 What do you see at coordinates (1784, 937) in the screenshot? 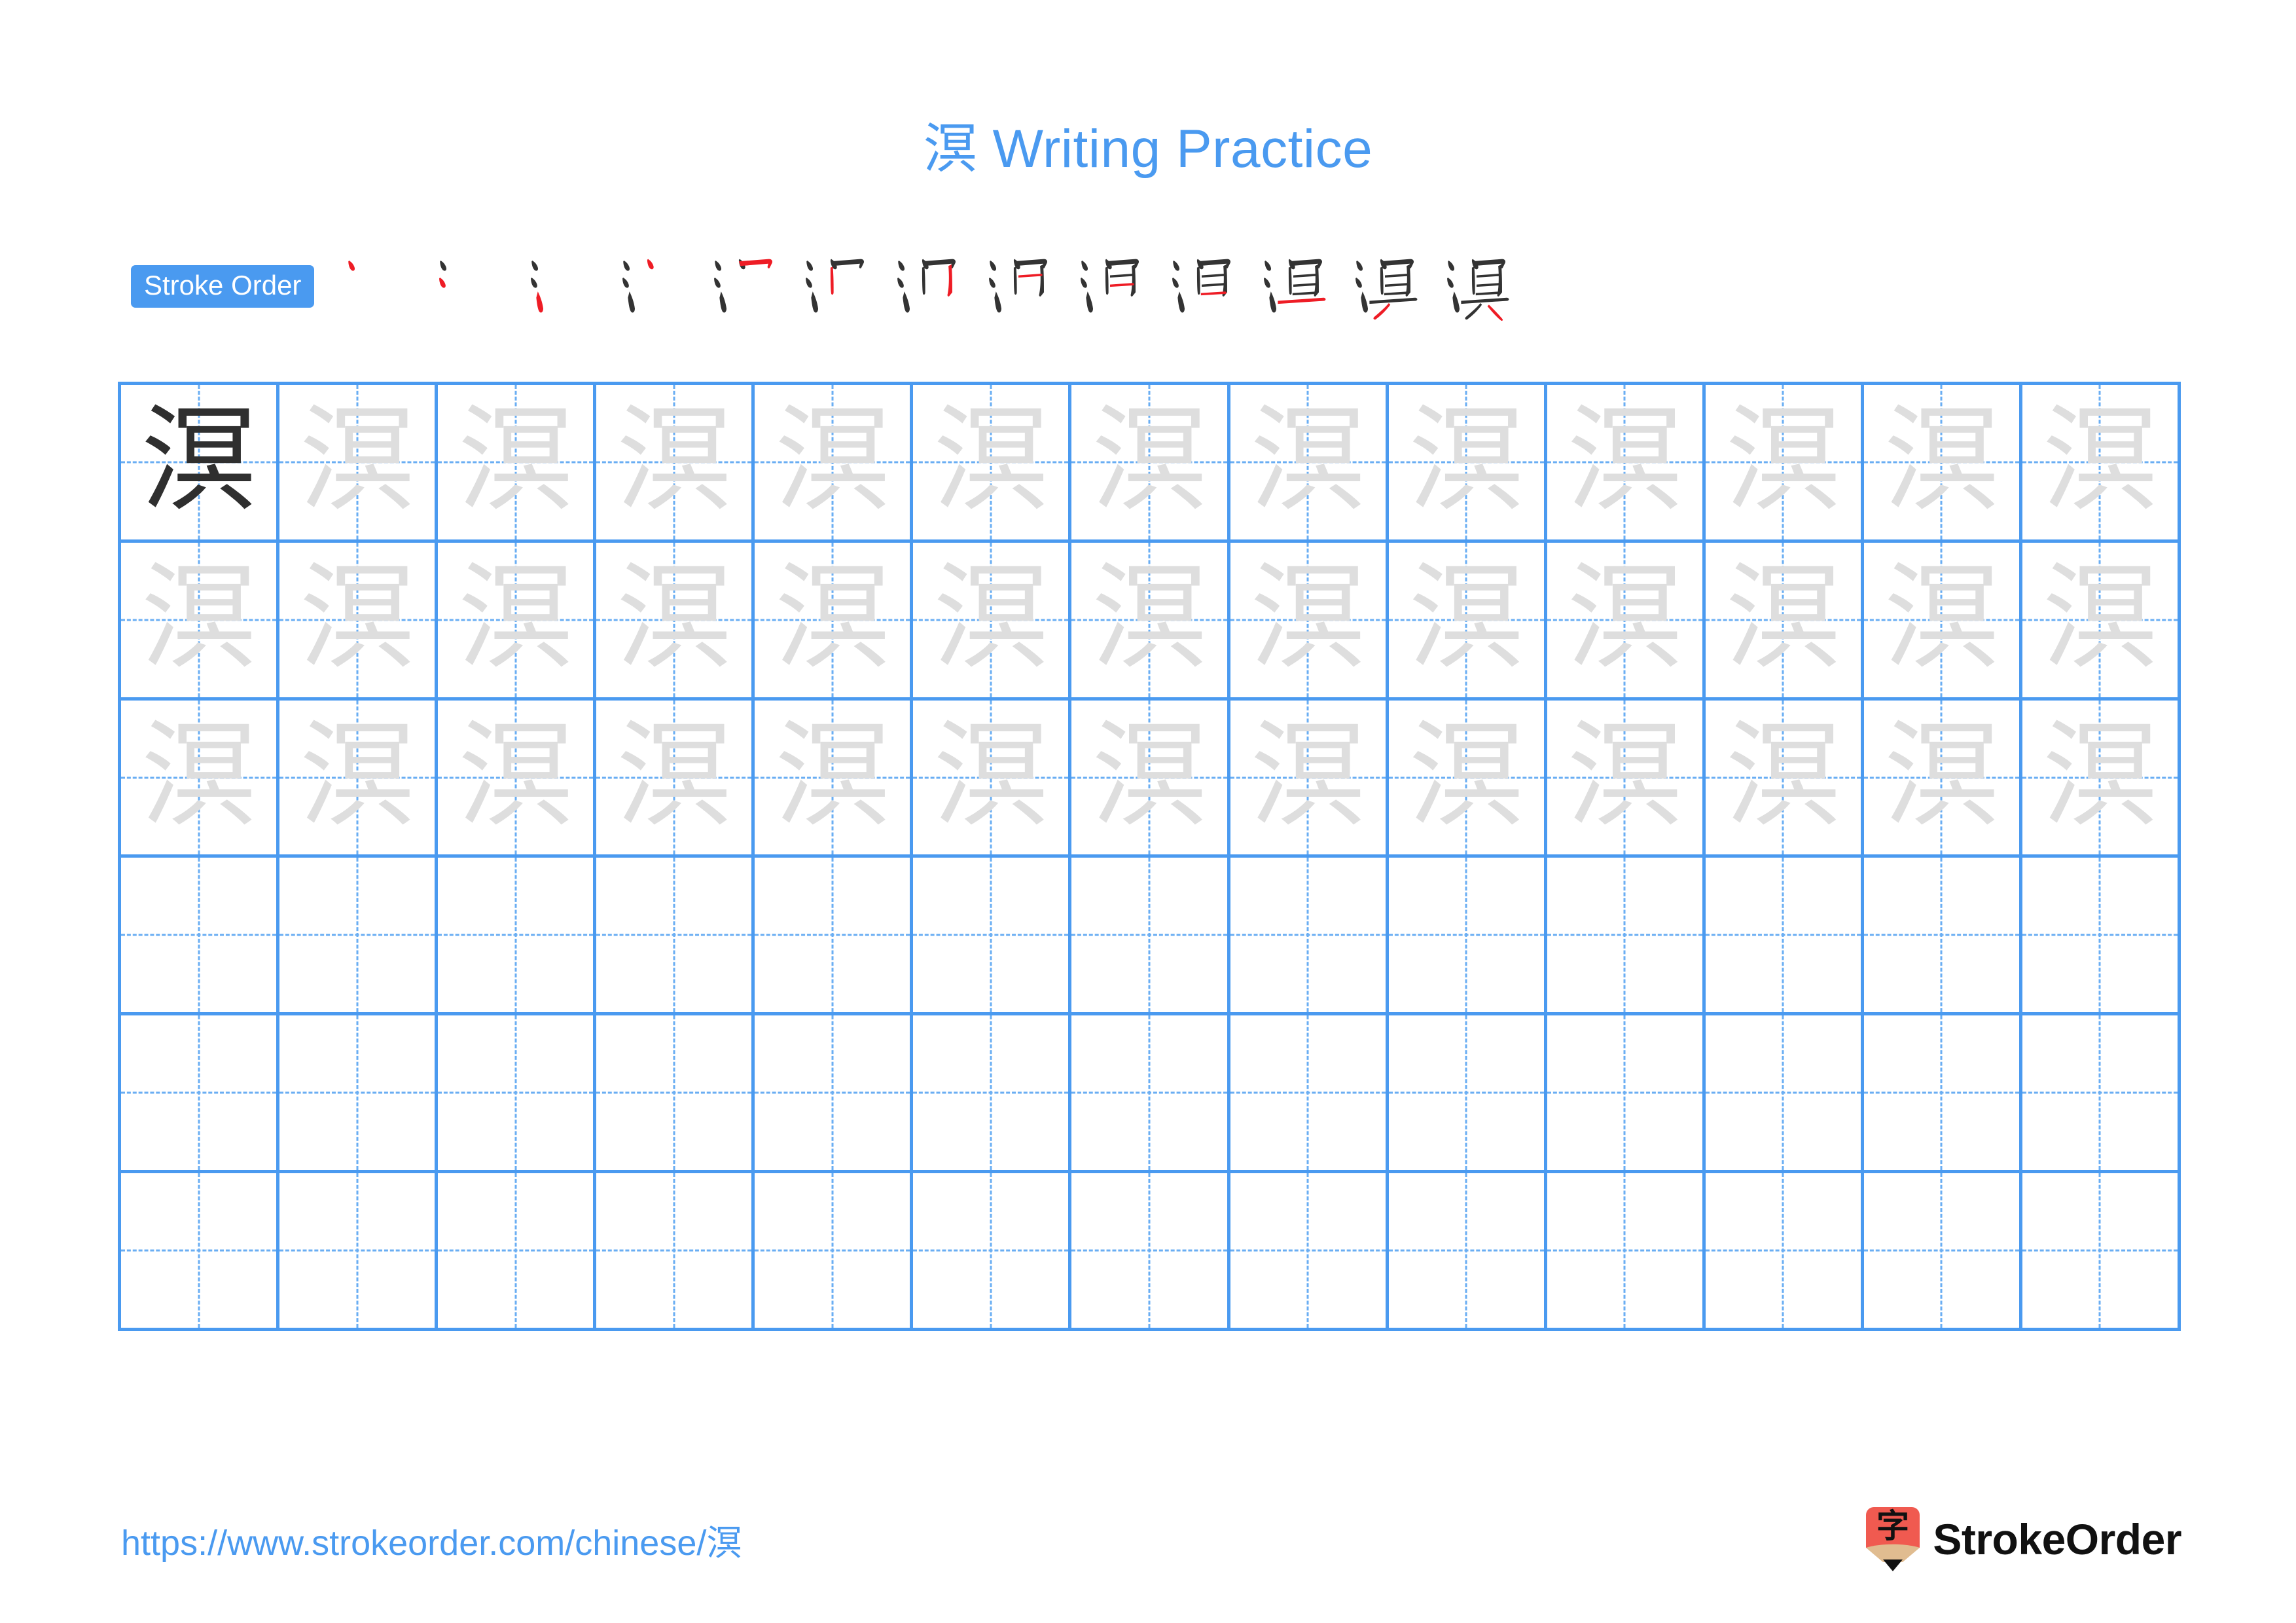
I see `practice-cell-r4-c11` at bounding box center [1784, 937].